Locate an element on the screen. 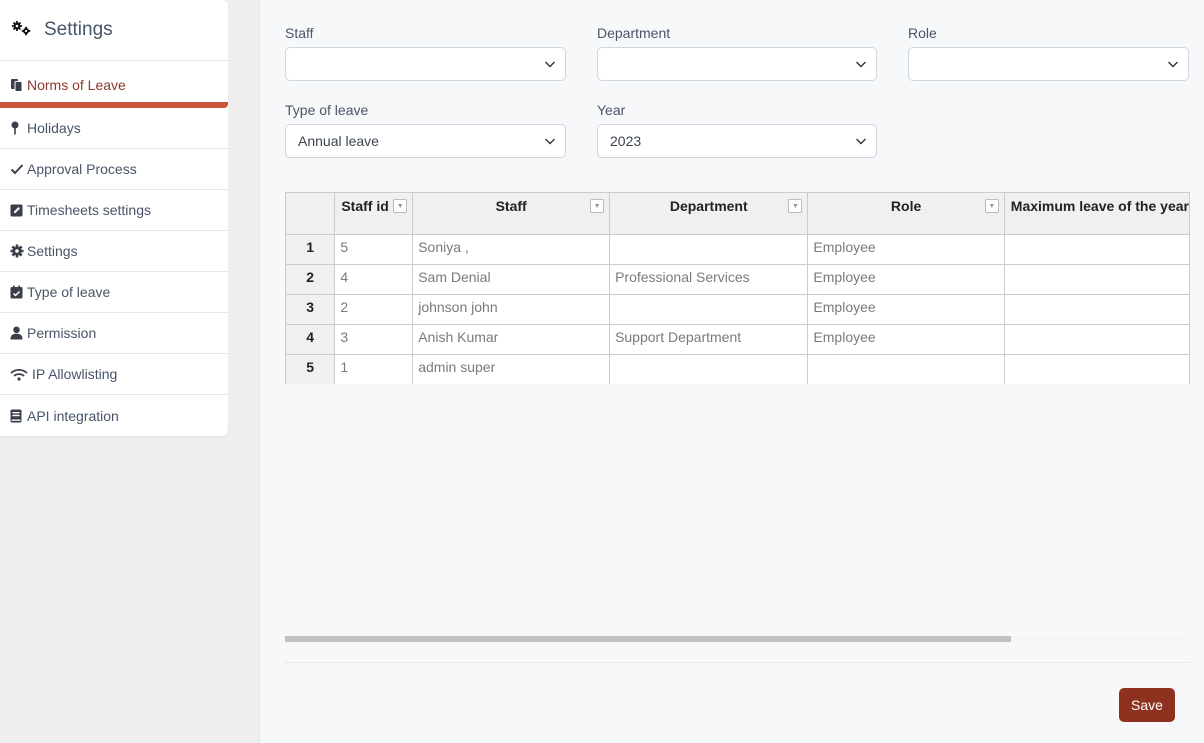 The width and height of the screenshot is (1204, 743). scrollbar-thumb is located at coordinates (648, 639).